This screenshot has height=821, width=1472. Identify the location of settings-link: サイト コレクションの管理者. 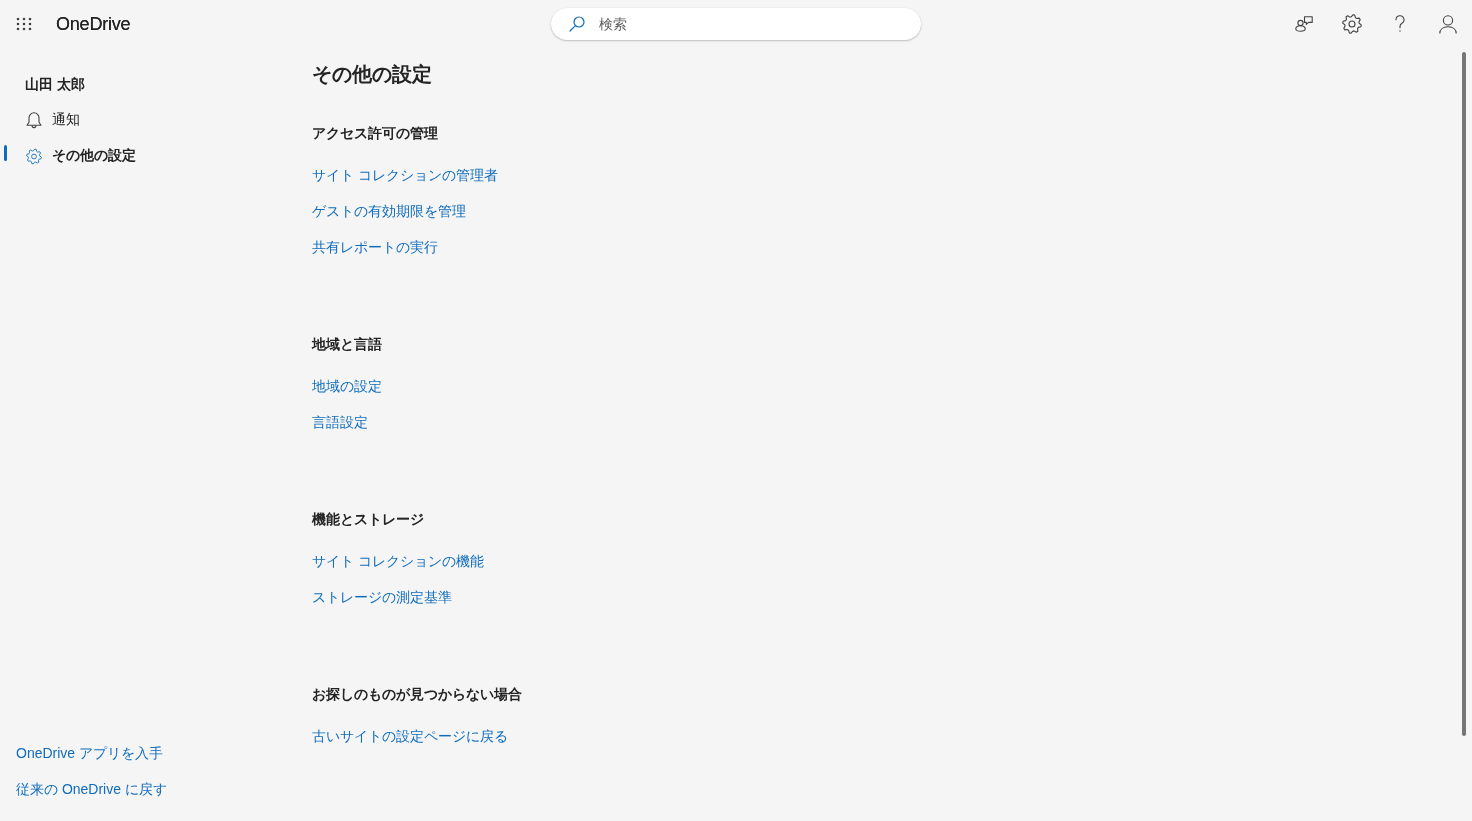
(405, 175).